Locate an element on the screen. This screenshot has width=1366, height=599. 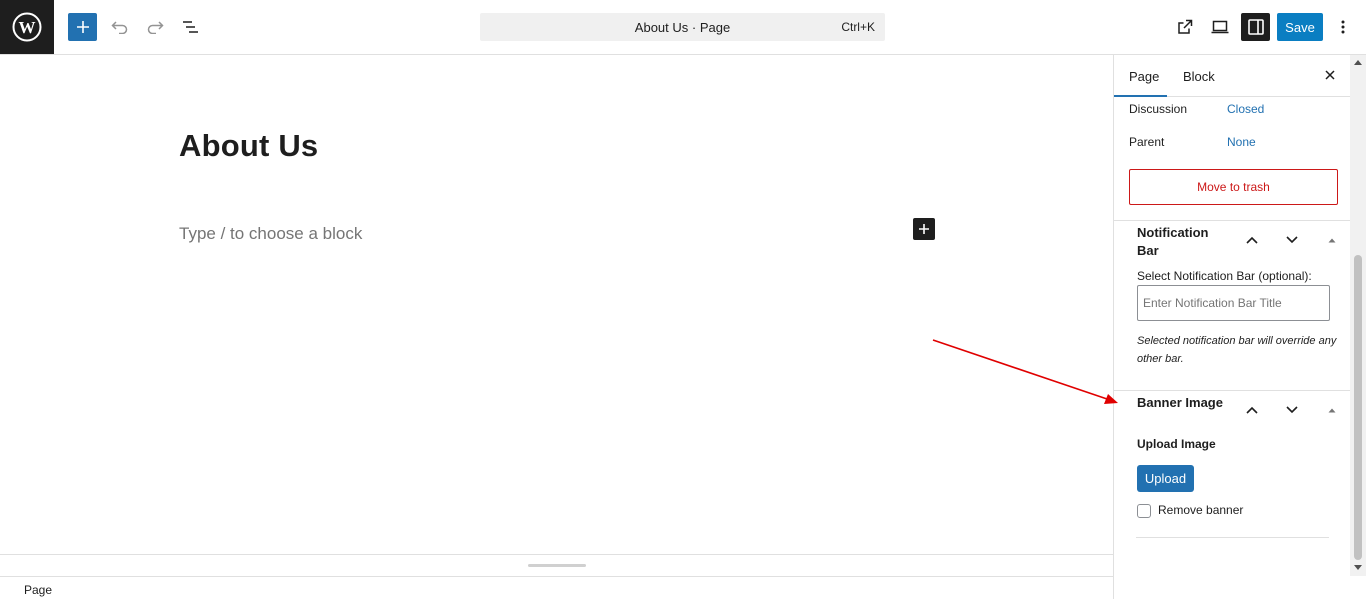
resize-handle is located at coordinates (557, 565).